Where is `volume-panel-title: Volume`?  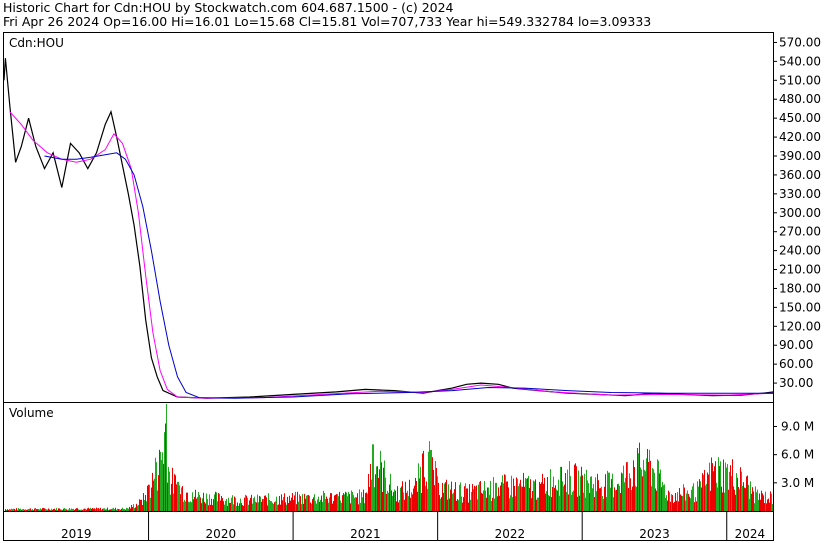 volume-panel-title: Volume is located at coordinates (31, 413).